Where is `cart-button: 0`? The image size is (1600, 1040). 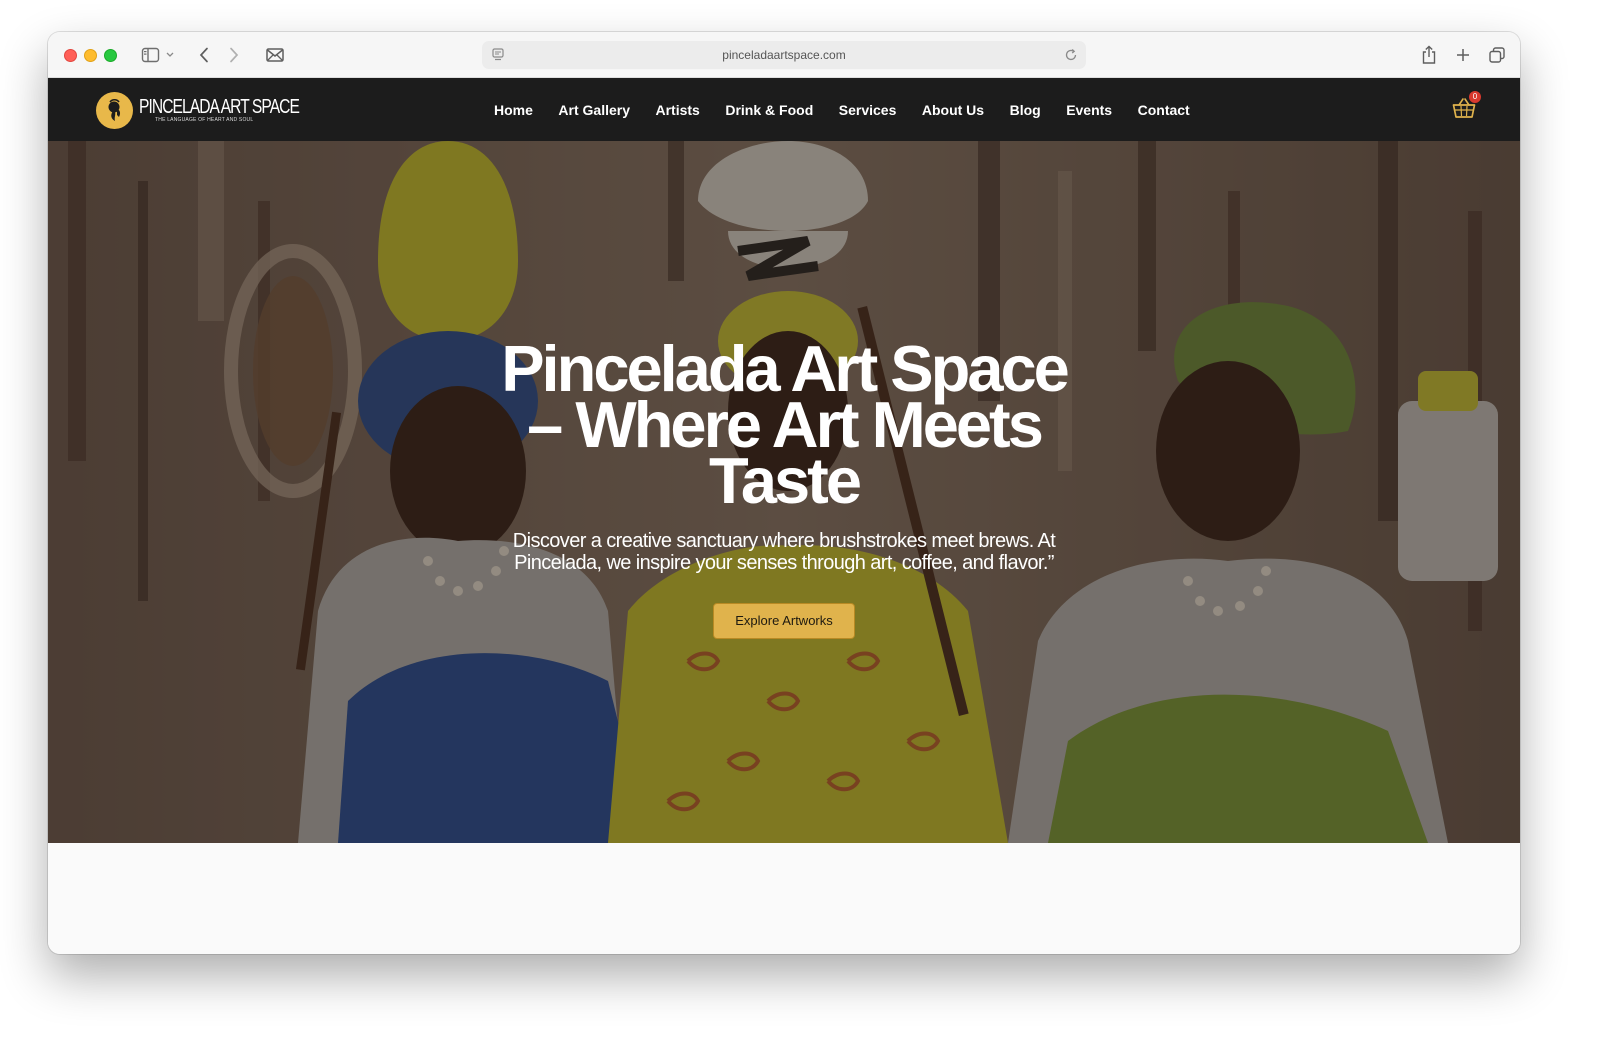
cart-button: 0 is located at coordinates (1466, 106).